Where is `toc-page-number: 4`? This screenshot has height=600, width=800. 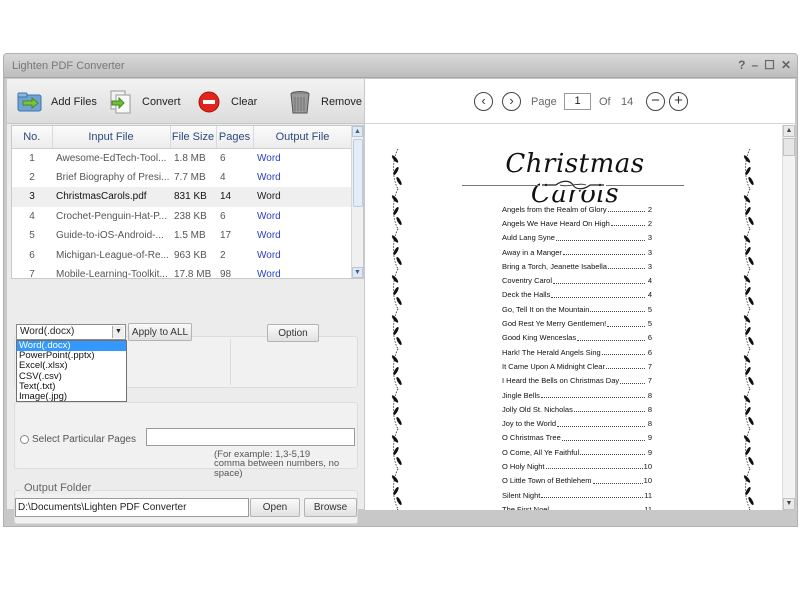 toc-page-number: 4 is located at coordinates (649, 295).